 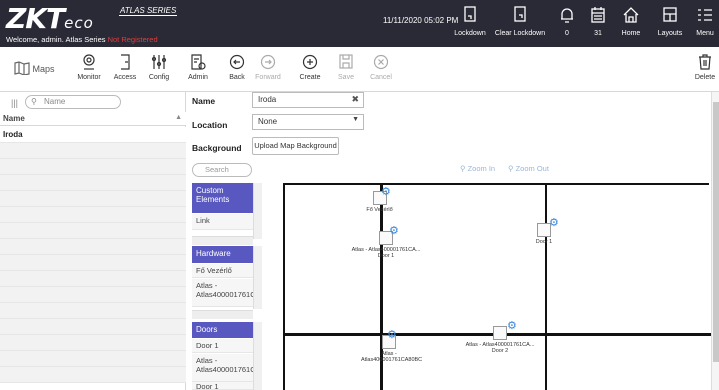 What do you see at coordinates (159, 60) in the screenshot?
I see `config-icon` at bounding box center [159, 60].